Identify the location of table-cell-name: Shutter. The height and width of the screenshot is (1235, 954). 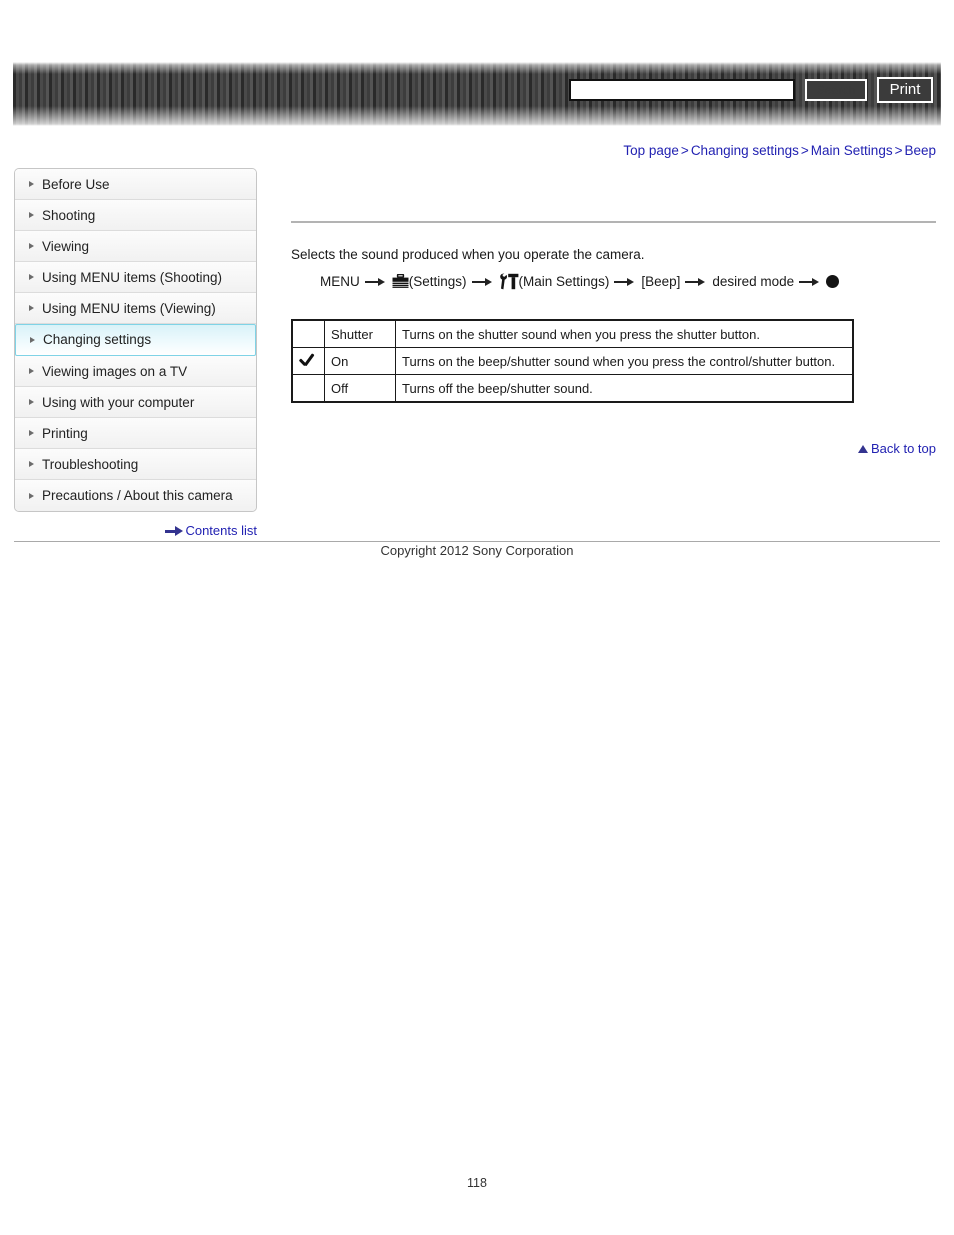
(360, 333).